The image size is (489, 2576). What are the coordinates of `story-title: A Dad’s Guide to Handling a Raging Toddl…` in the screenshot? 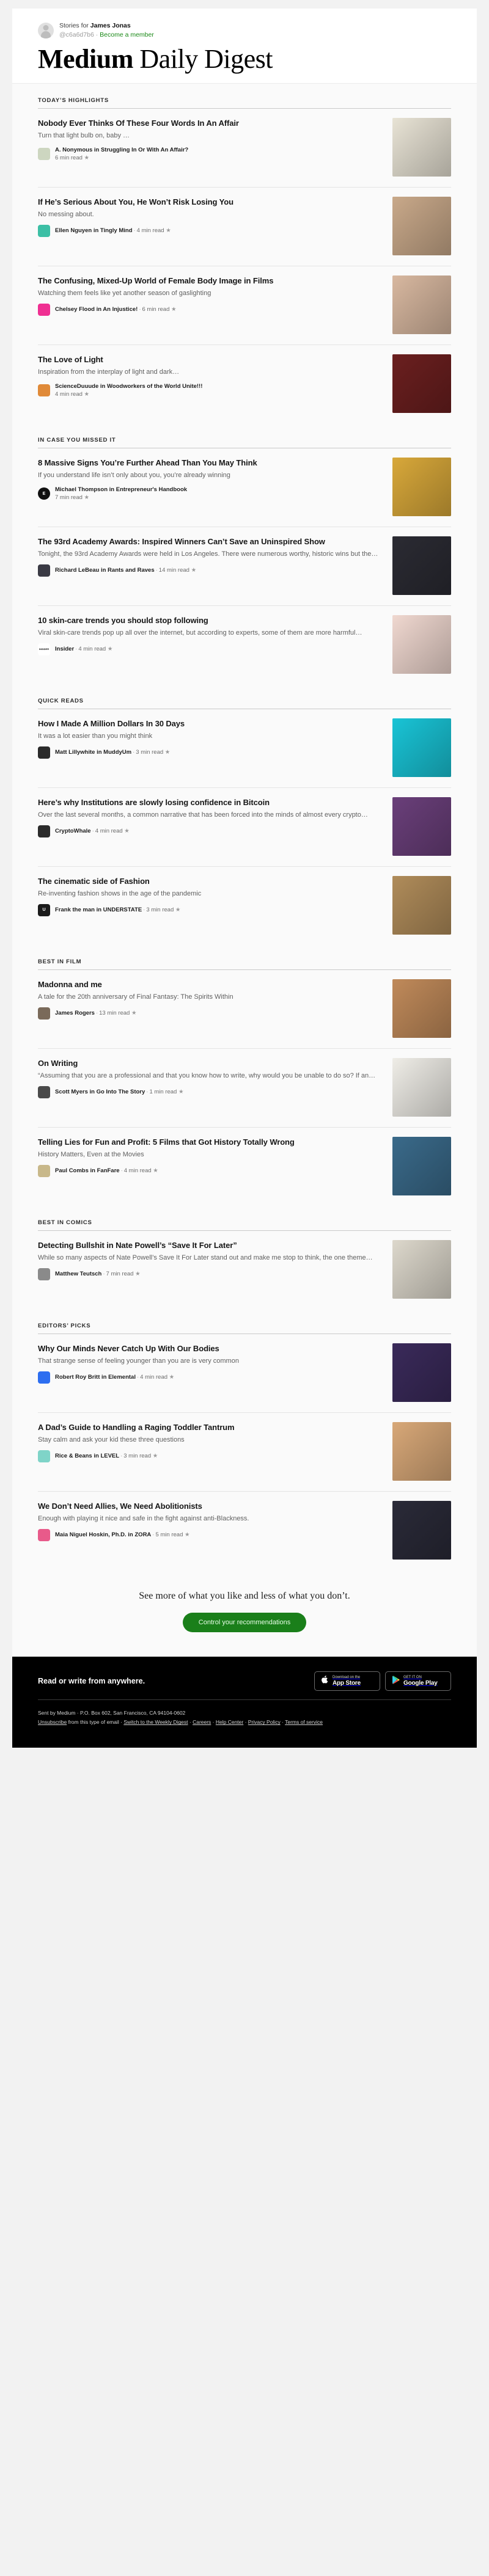 It's located at (211, 1427).